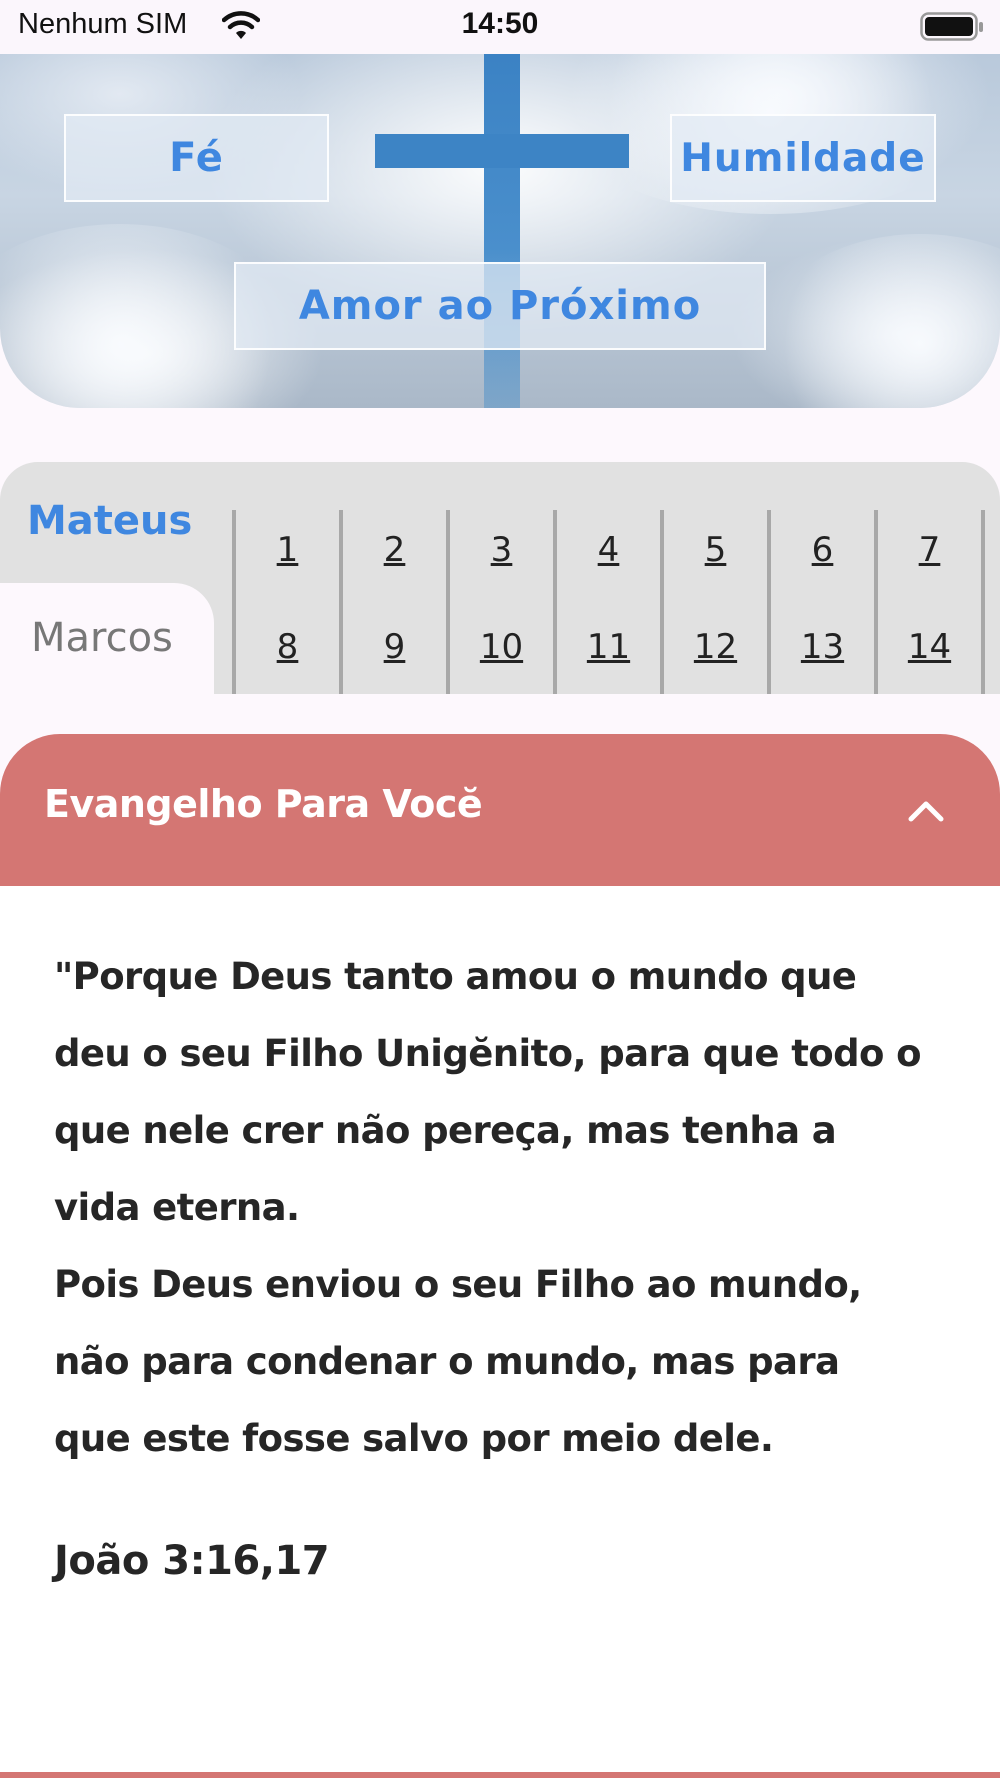  Describe the element at coordinates (502, 151) in the screenshot. I see `cross-horizontal-bar` at that location.